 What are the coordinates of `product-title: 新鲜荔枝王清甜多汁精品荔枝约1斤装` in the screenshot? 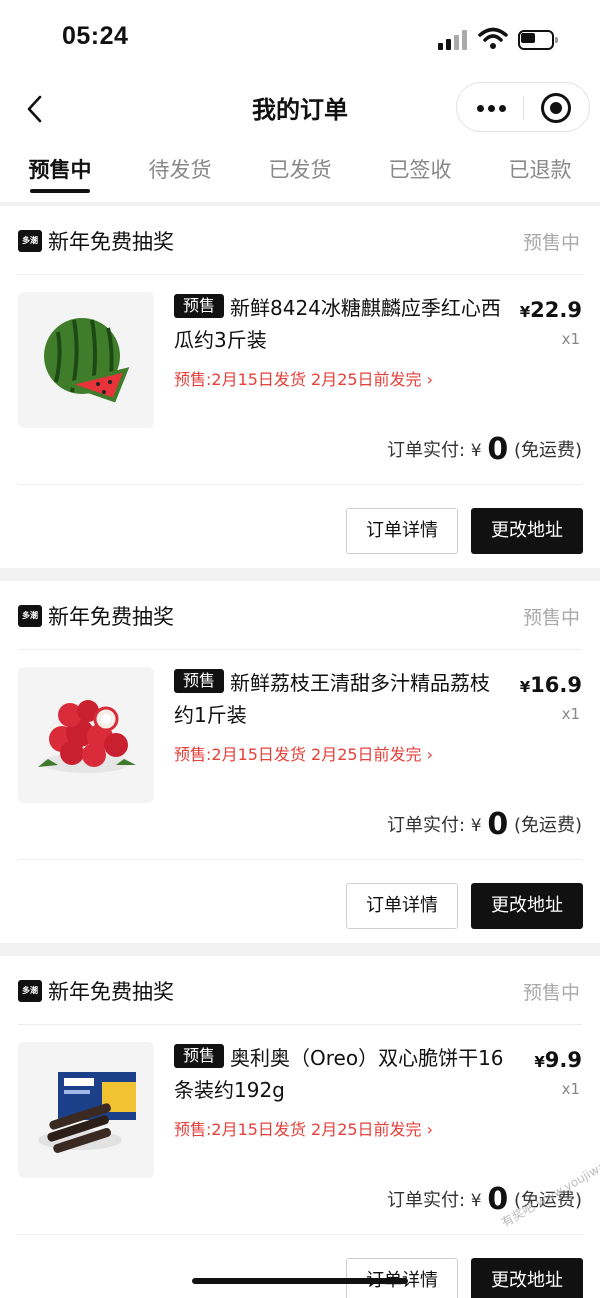 It's located at (341, 699).